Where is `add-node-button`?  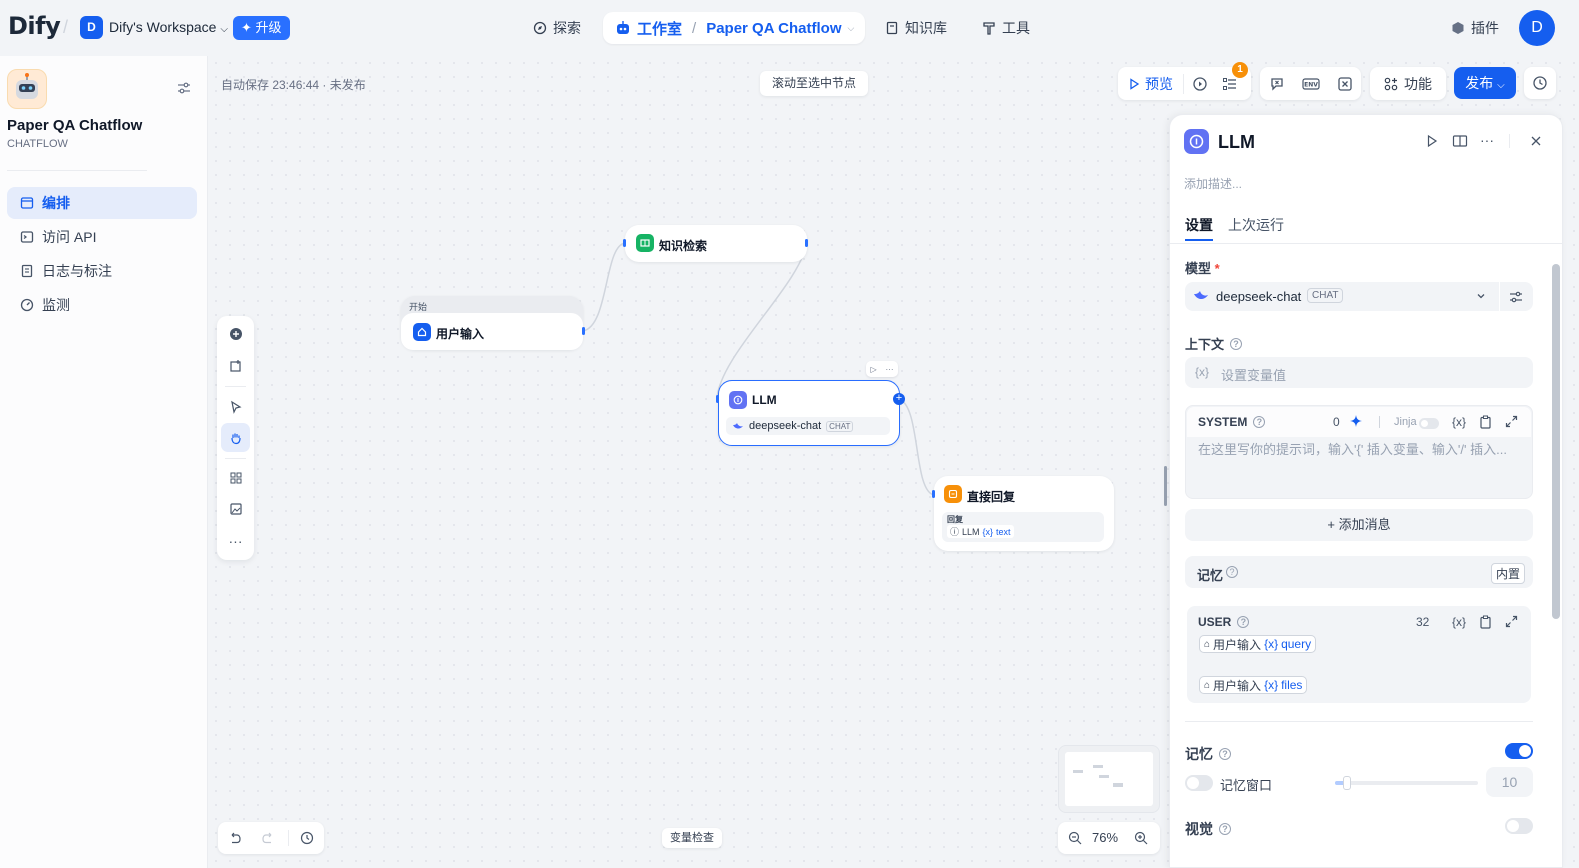
add-node-button is located at coordinates (235, 333).